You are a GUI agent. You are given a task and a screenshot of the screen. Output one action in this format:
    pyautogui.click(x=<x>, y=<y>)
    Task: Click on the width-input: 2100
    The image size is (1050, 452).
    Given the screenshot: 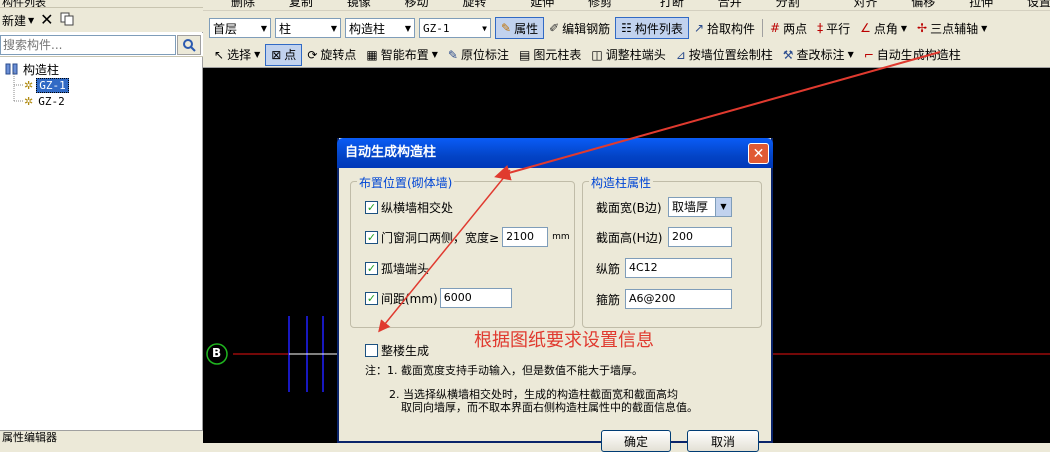 What is the action you would take?
    pyautogui.click(x=525, y=237)
    